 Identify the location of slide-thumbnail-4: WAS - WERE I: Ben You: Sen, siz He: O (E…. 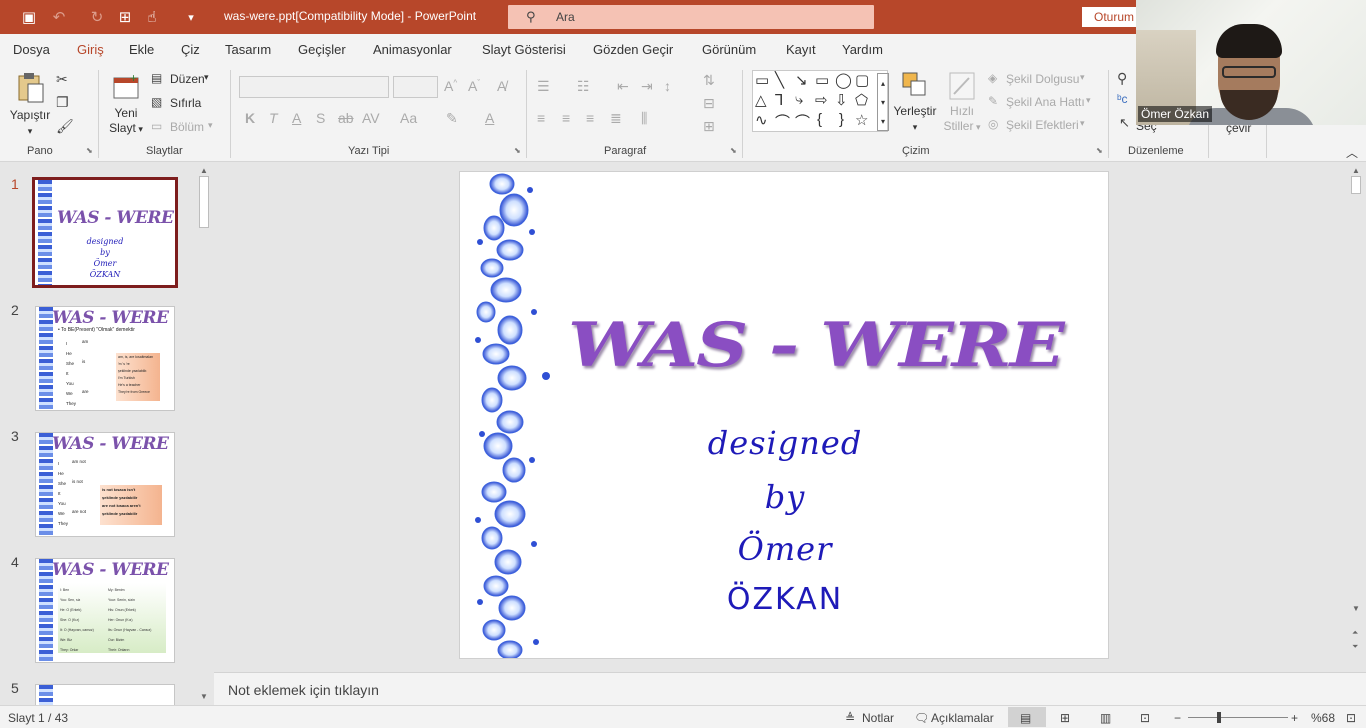
(105, 610).